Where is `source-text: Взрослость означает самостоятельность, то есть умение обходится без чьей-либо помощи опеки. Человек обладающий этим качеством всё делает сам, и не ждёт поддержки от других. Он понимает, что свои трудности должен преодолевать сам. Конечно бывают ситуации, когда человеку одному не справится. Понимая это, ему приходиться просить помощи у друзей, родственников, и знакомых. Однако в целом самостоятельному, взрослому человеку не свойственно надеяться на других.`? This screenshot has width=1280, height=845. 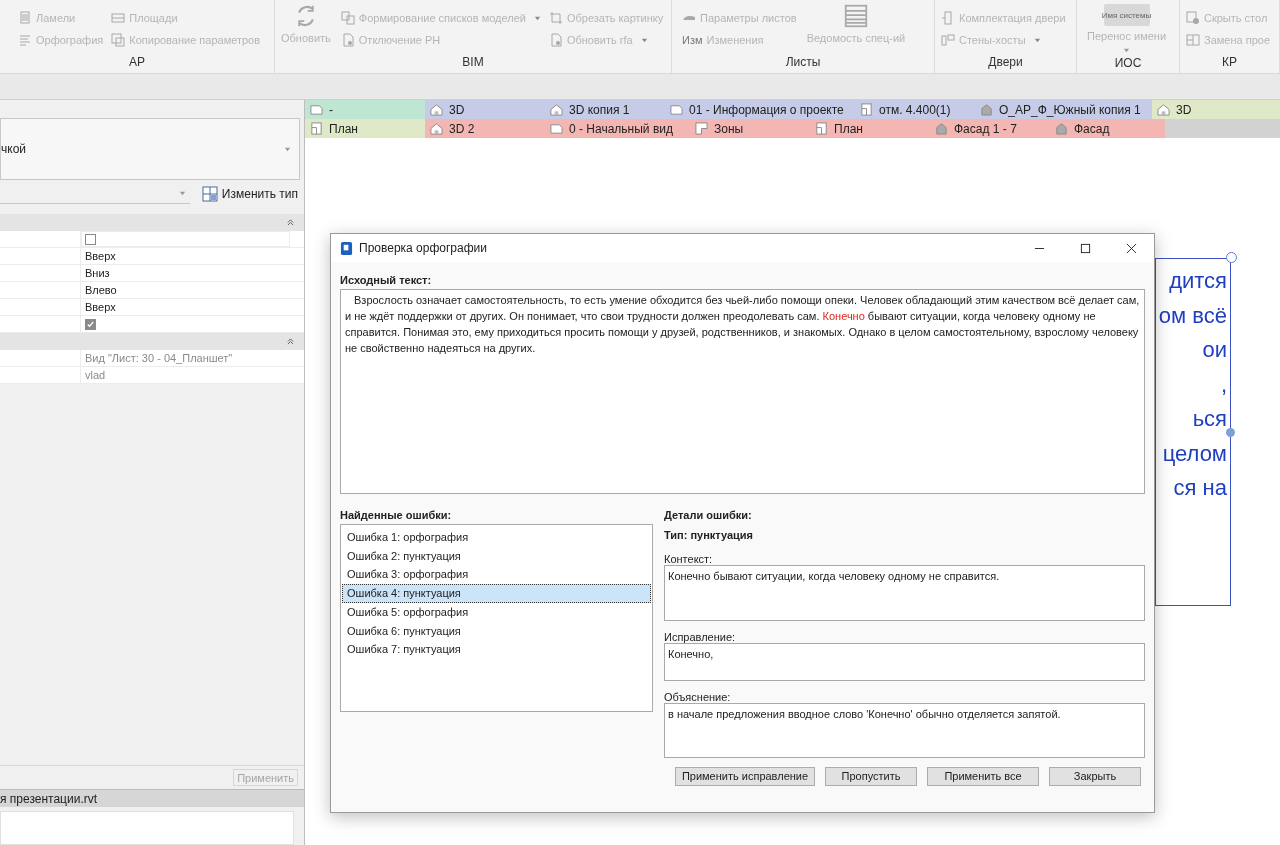 source-text: Взрослость означает самостоятельность, то есть умение обходится без чьей-либо помощи опеки. Человек обладающий этим качеством всё делает сам, и не ждёт поддержки от других. Он понимает, что свои трудности должен преодолевать сам. Конечно бывают ситуации, когда человеку одному не справится. Понимая это, ему приходиться просить помощи у друзей, родственников, и знакомых. Однако в целом самостоятельному, взрослому человеку не свойственно надеяться на других. is located at coordinates (742, 324).